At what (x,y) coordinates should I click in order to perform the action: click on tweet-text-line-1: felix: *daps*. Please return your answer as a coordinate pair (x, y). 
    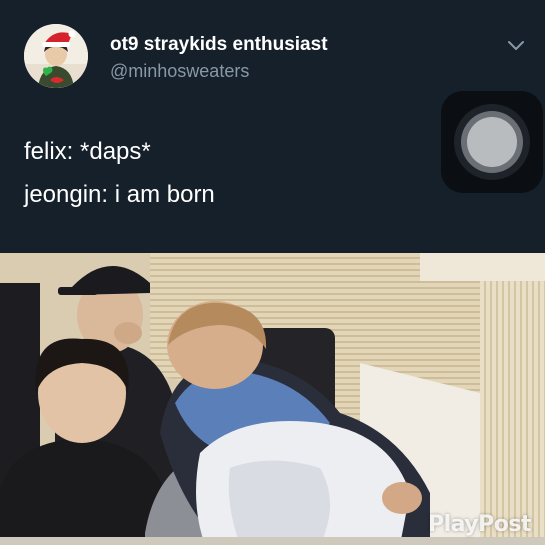
    Looking at the image, I should click on (87, 151).